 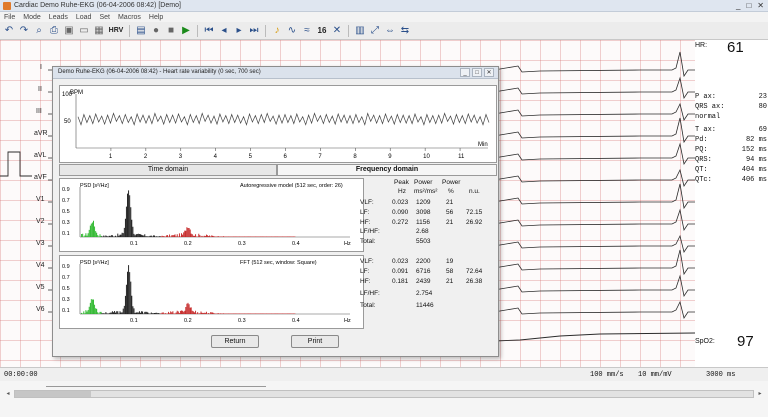 What do you see at coordinates (451, 191) in the screenshot?
I see `header-pct: %` at bounding box center [451, 191].